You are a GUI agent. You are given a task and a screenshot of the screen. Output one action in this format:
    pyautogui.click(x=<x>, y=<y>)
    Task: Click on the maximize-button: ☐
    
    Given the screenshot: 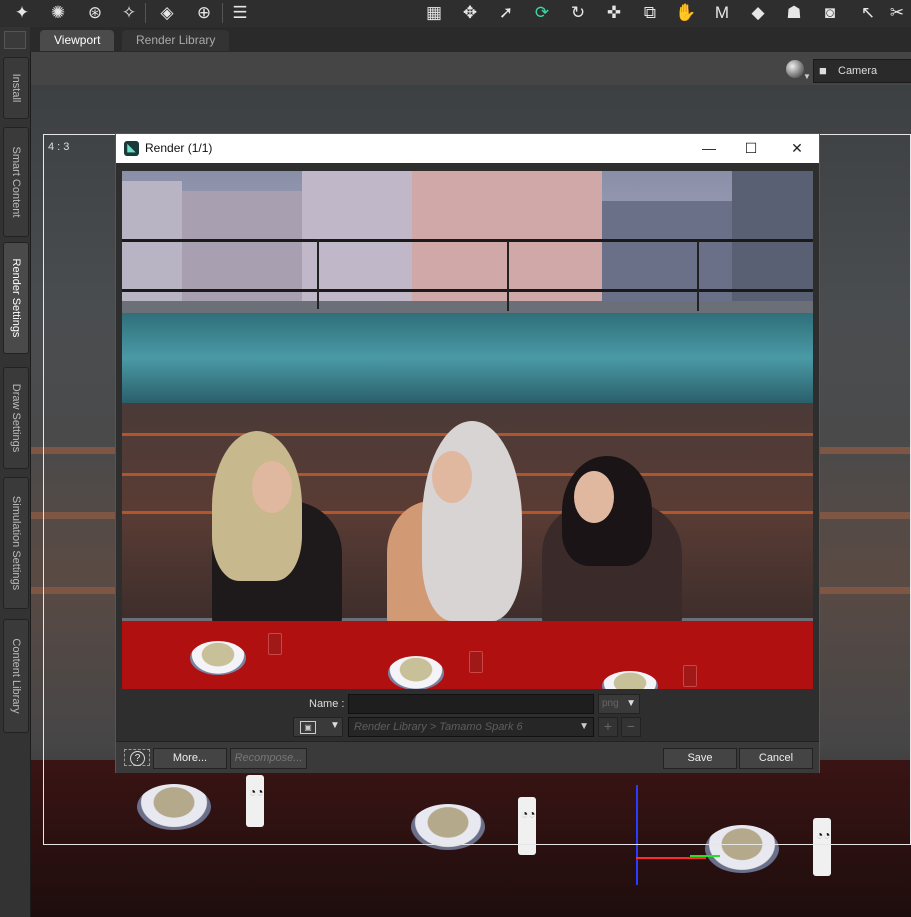 What is the action you would take?
    pyautogui.click(x=751, y=148)
    